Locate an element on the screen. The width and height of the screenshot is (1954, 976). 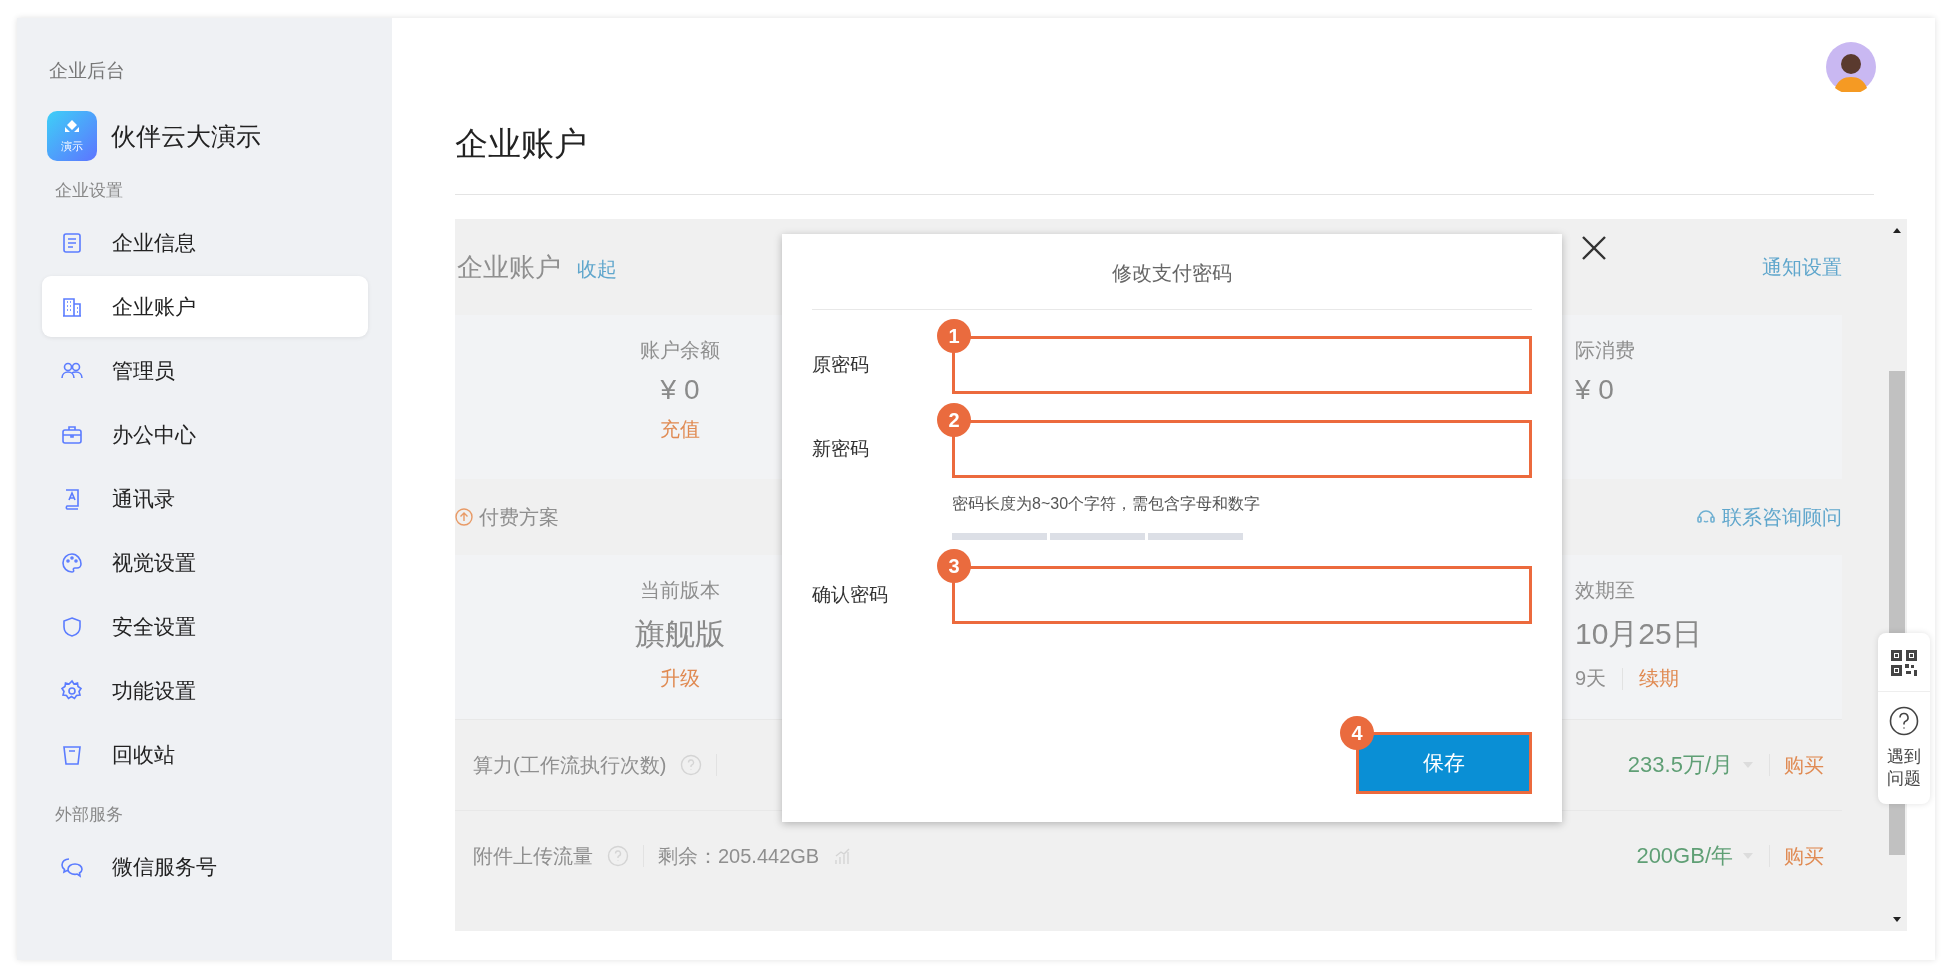
nav-item: 功能设置 is located at coordinates (205, 690).